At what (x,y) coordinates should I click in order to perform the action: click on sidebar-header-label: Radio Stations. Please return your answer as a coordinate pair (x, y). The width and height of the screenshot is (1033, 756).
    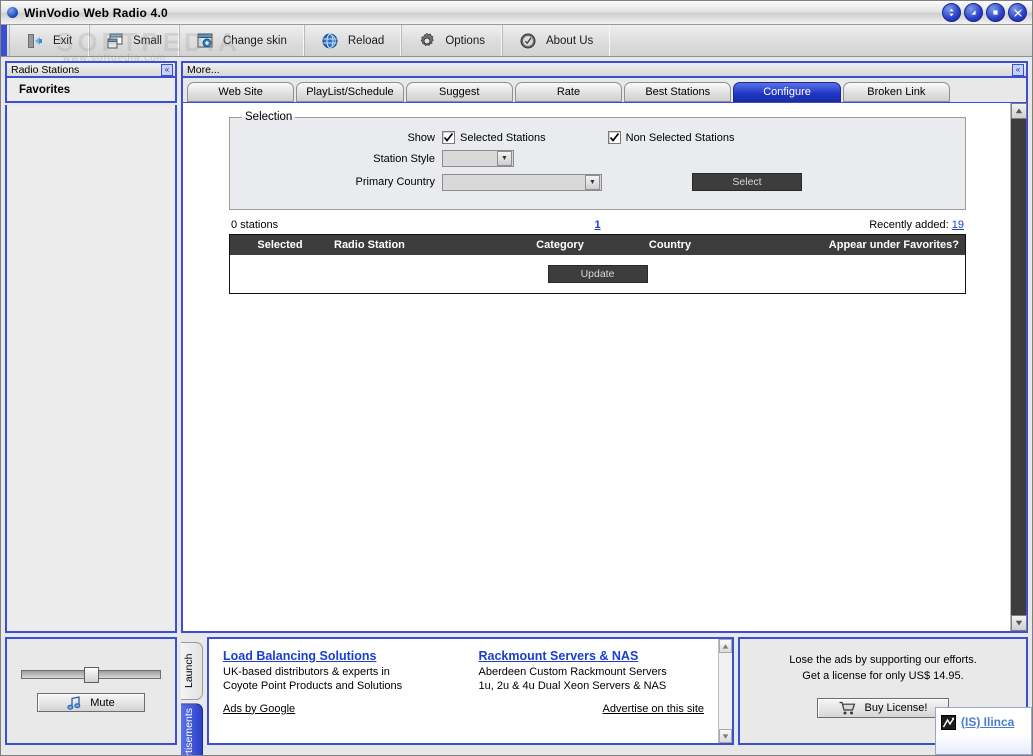
    Looking at the image, I should click on (45, 69).